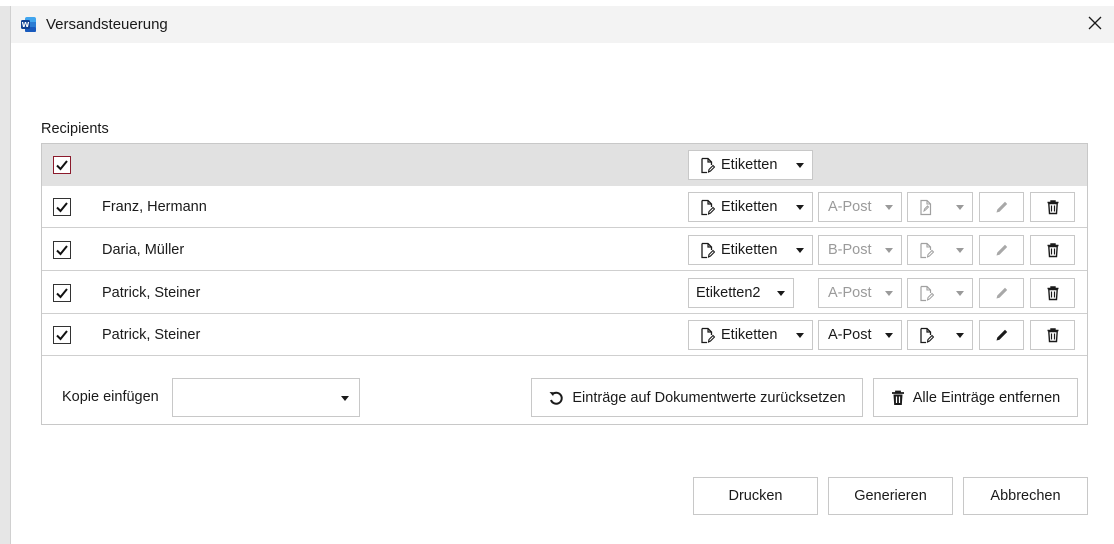 Image resolution: width=1114 pixels, height=544 pixels. Describe the element at coordinates (266, 397) in the screenshot. I see `copy-select` at that location.